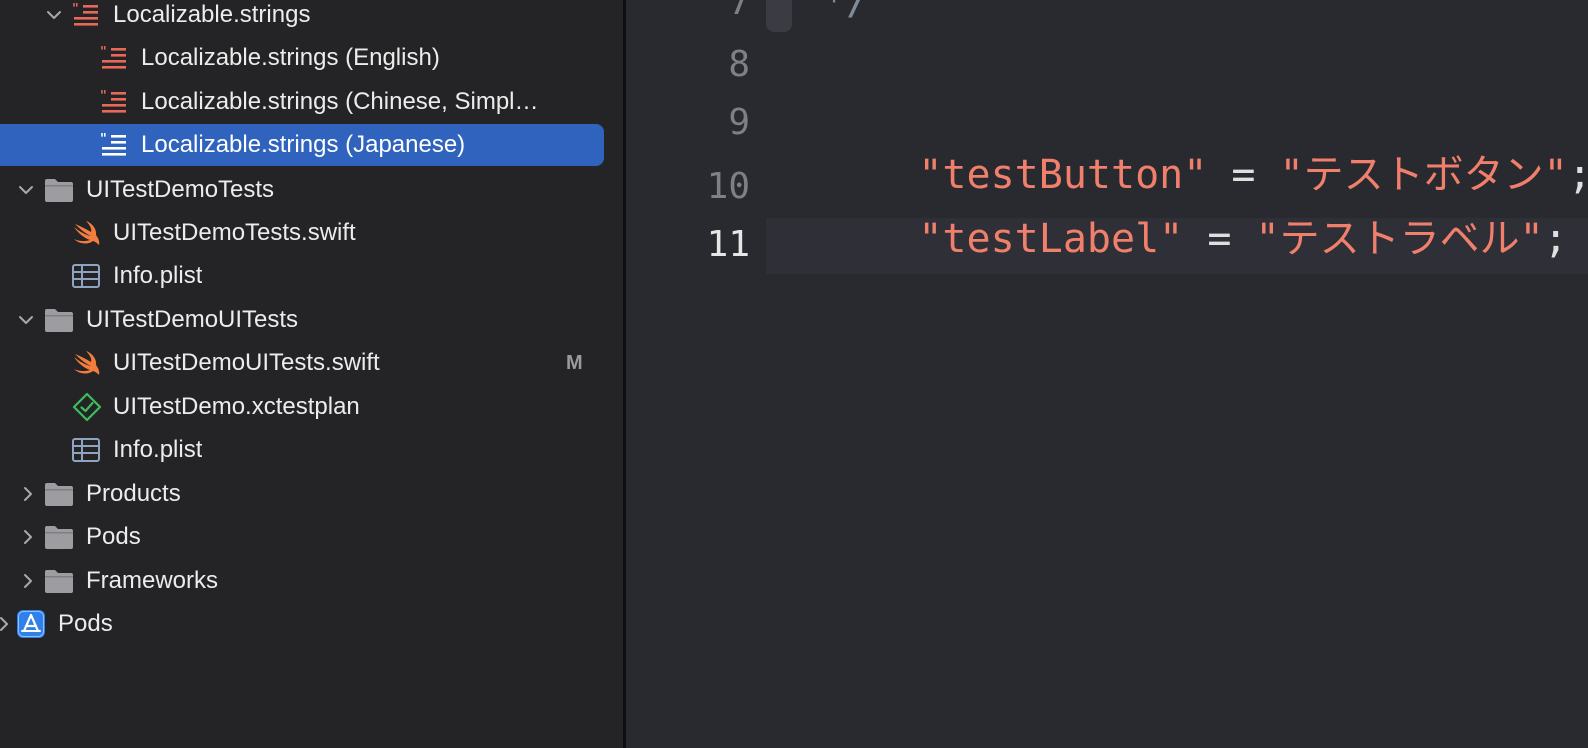 The height and width of the screenshot is (748, 1588). What do you see at coordinates (290, 57) in the screenshot?
I see `nav-item-label: Localizable.strings (English)` at bounding box center [290, 57].